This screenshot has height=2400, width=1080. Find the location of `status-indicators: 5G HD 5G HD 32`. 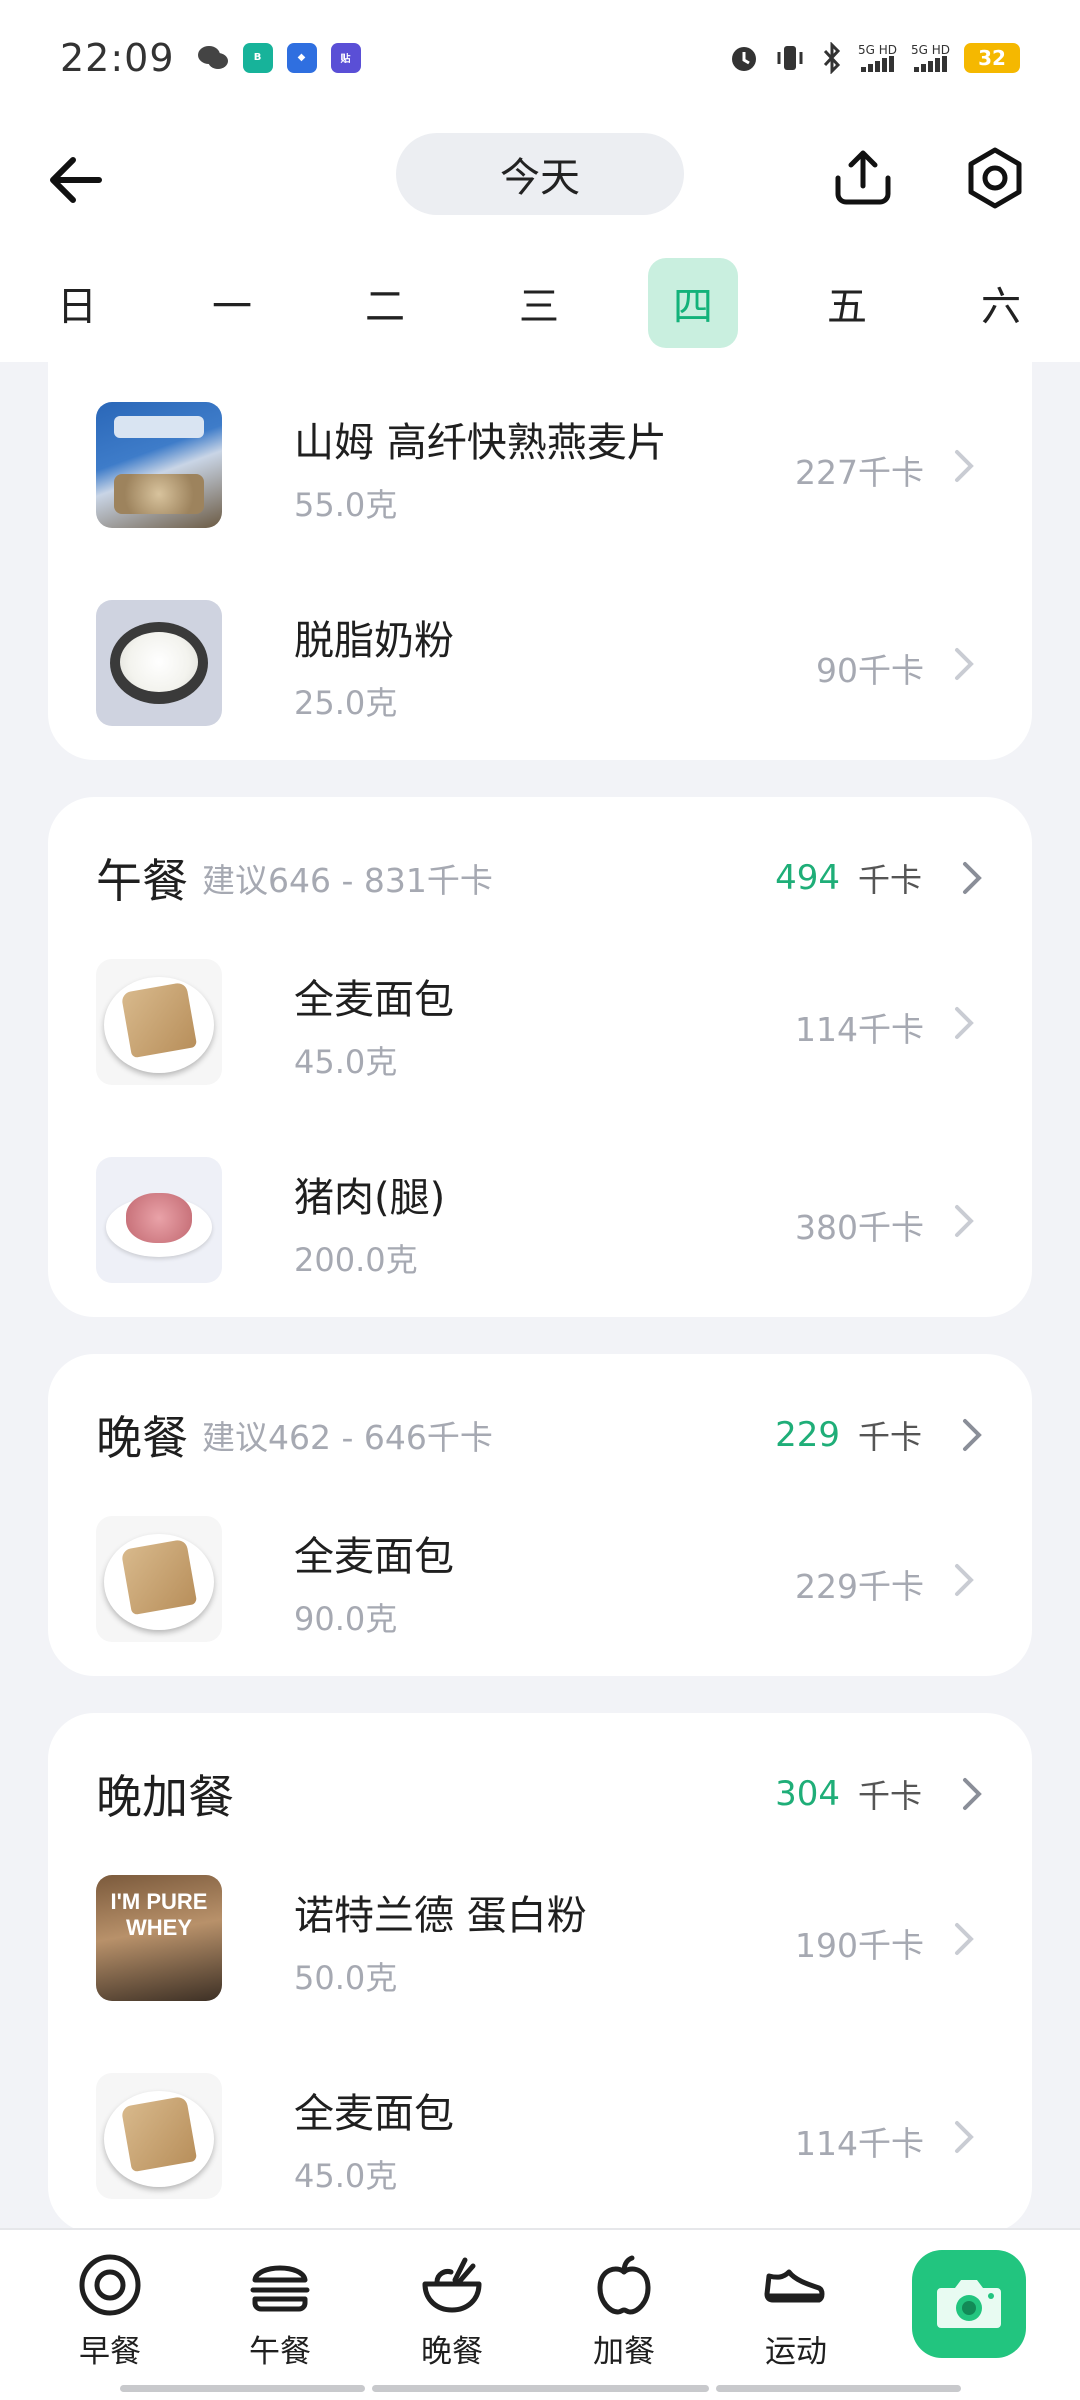

status-indicators: 5G HD 5G HD 32 is located at coordinates (874, 57).